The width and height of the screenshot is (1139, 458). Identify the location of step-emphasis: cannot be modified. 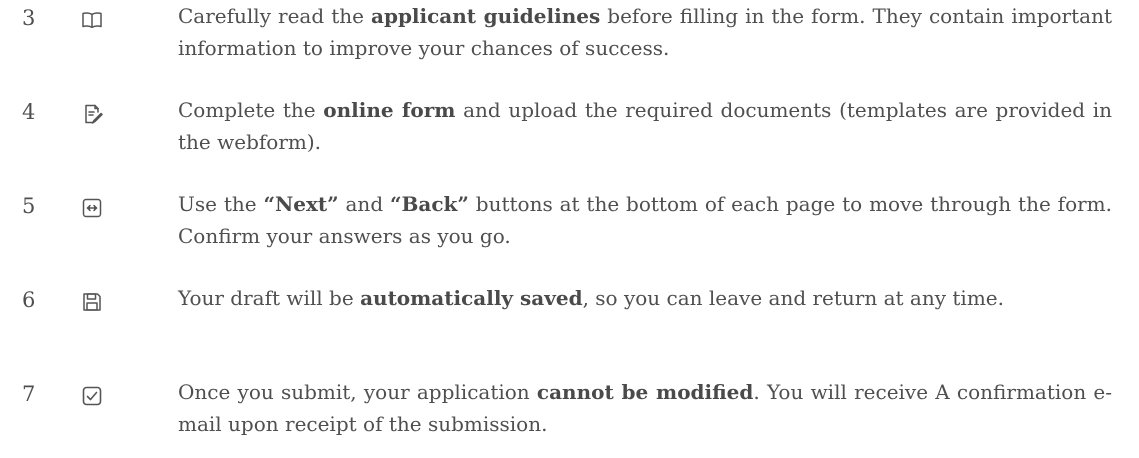
(645, 392).